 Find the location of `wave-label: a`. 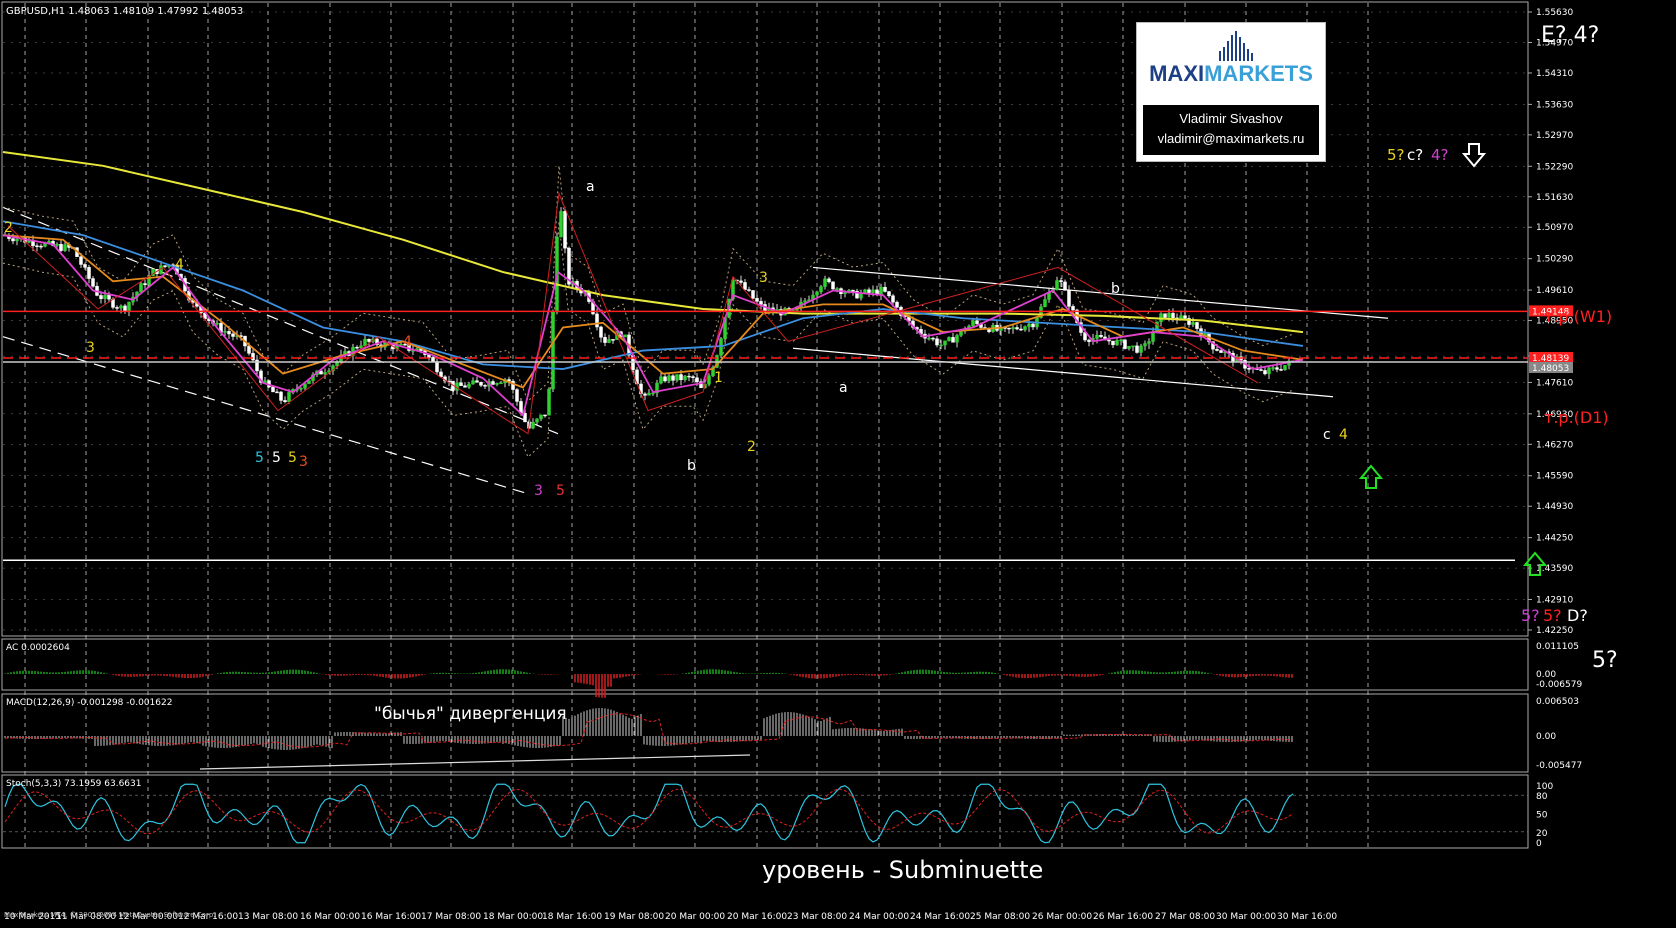

wave-label: a is located at coordinates (590, 187).